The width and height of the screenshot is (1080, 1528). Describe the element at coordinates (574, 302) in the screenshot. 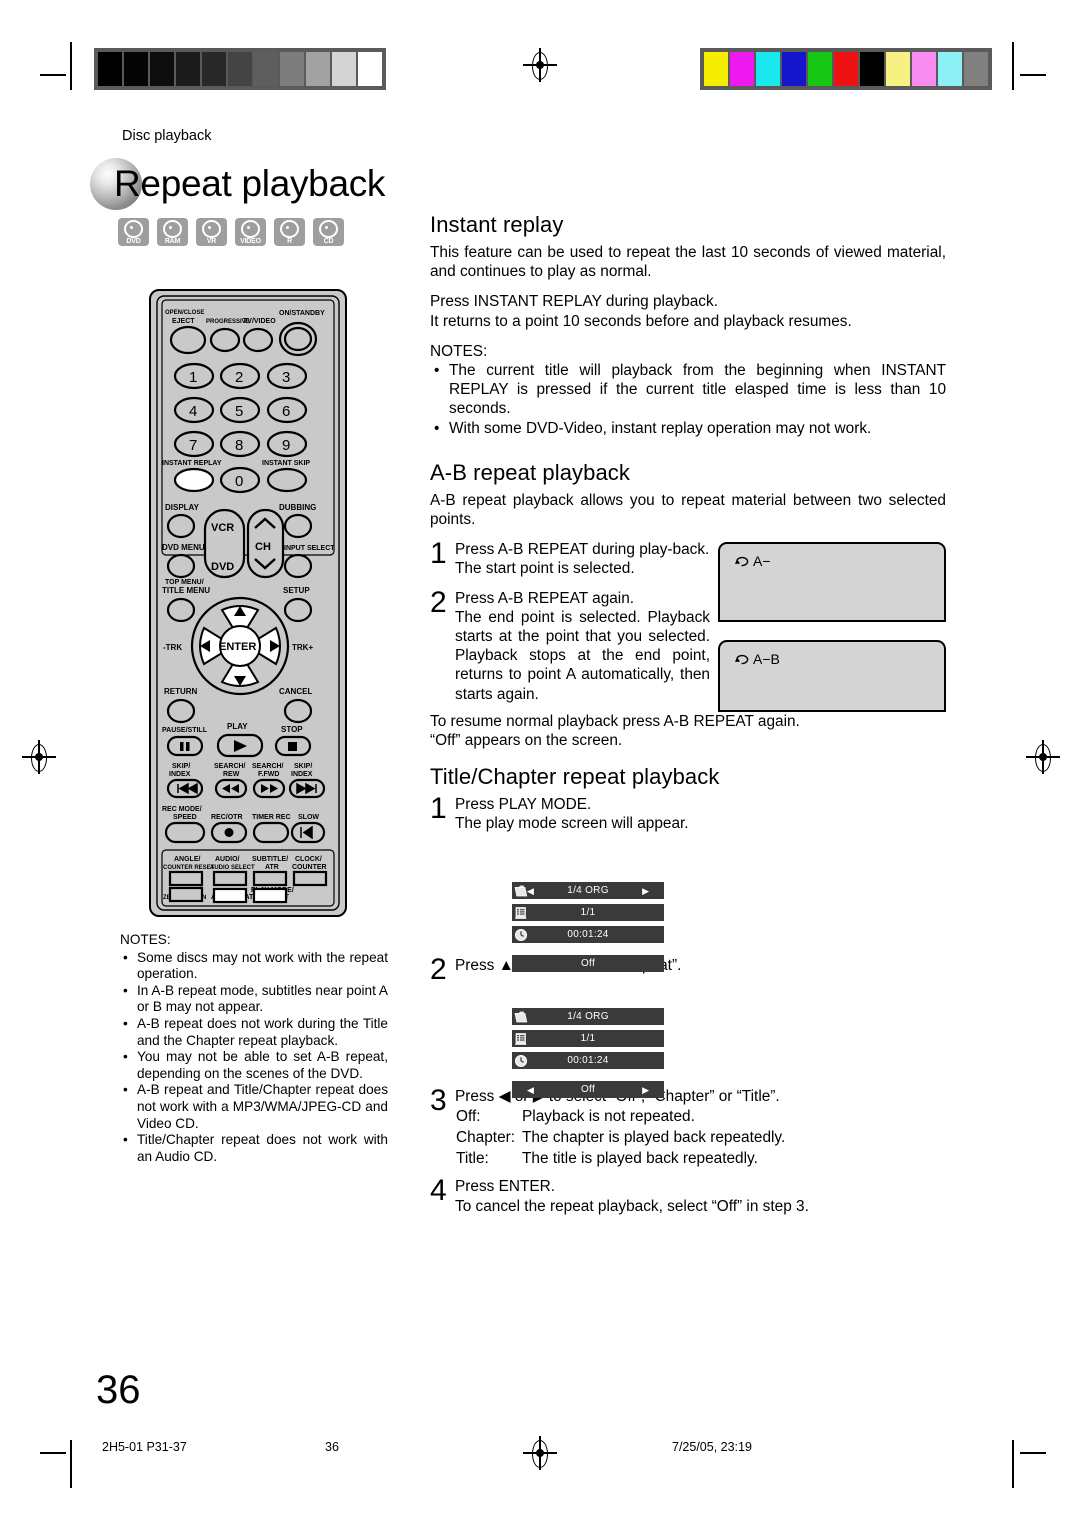

I see `instant-replay-para2-line1: Press INSTANT REPLAY during playback.` at that location.